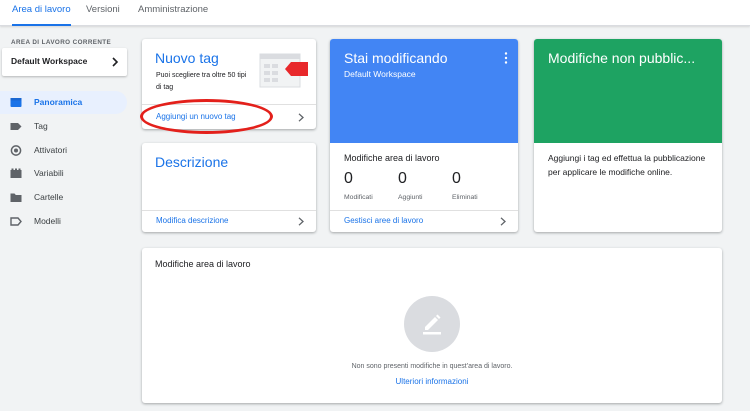 This screenshot has height=411, width=750. I want to click on tag-illustration-icon, so click(283, 70).